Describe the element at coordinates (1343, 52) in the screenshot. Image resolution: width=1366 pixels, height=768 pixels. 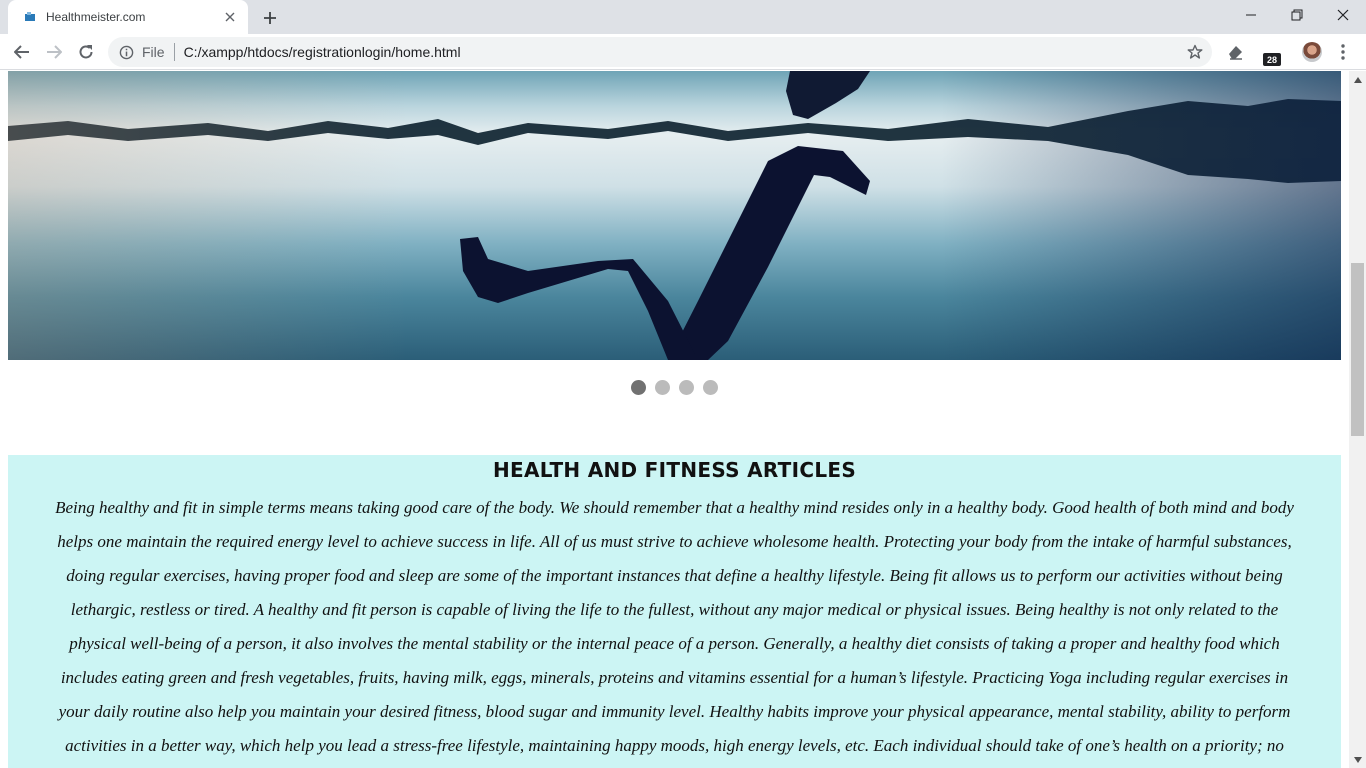
I see `menu-kebab-icon` at that location.